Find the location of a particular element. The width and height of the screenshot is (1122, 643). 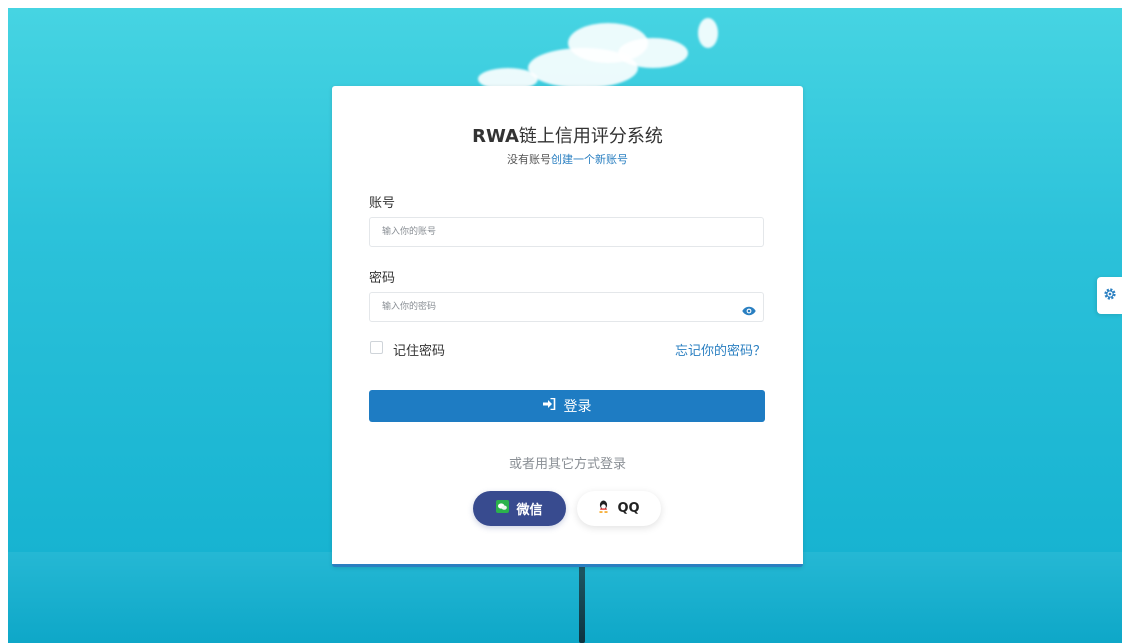

login-button-label: 登录 is located at coordinates (577, 407).